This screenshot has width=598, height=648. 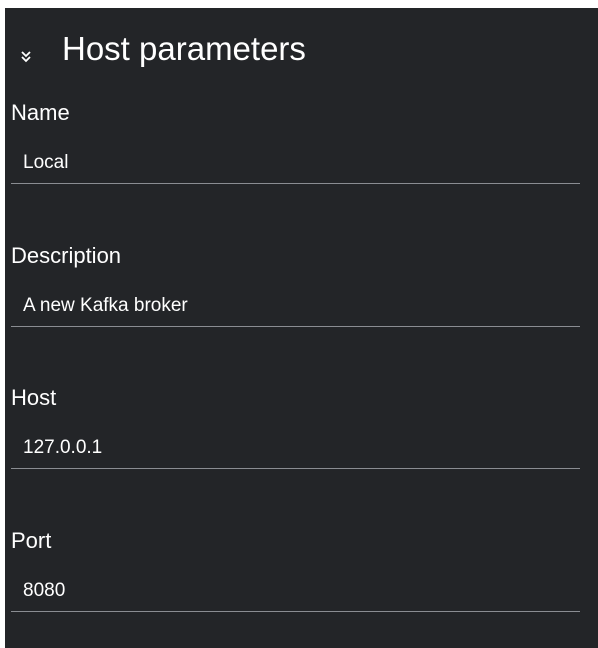 What do you see at coordinates (26, 57) in the screenshot?
I see `double-chevron-down-icon` at bounding box center [26, 57].